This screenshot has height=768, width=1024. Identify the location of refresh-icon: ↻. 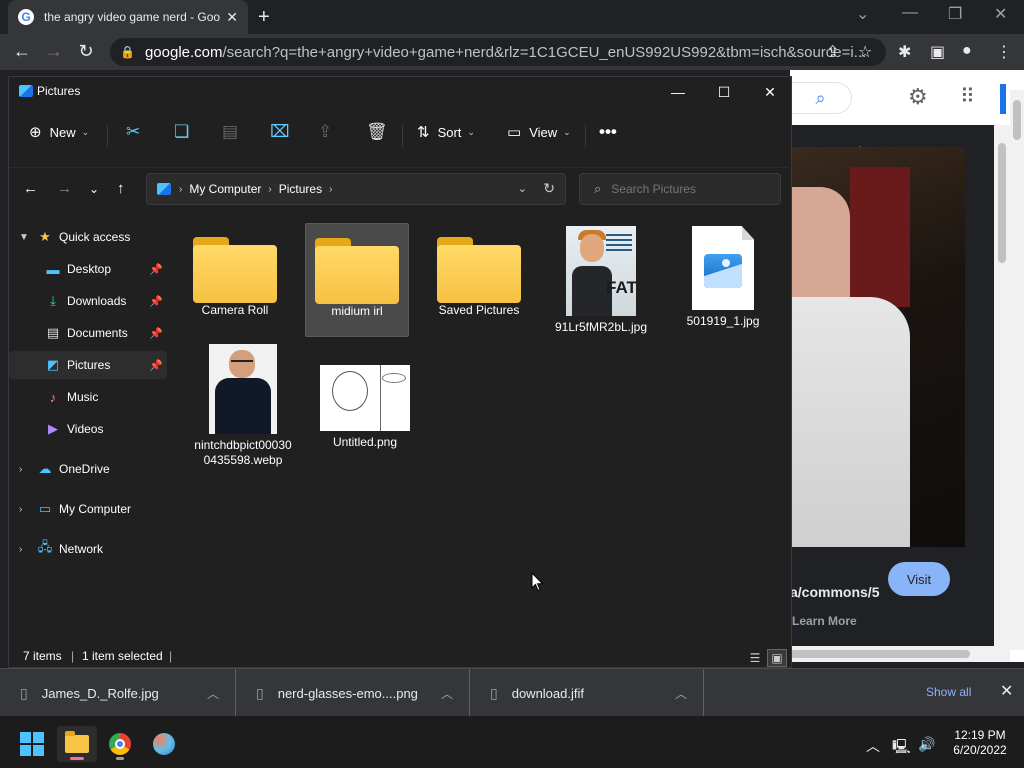
(549, 188).